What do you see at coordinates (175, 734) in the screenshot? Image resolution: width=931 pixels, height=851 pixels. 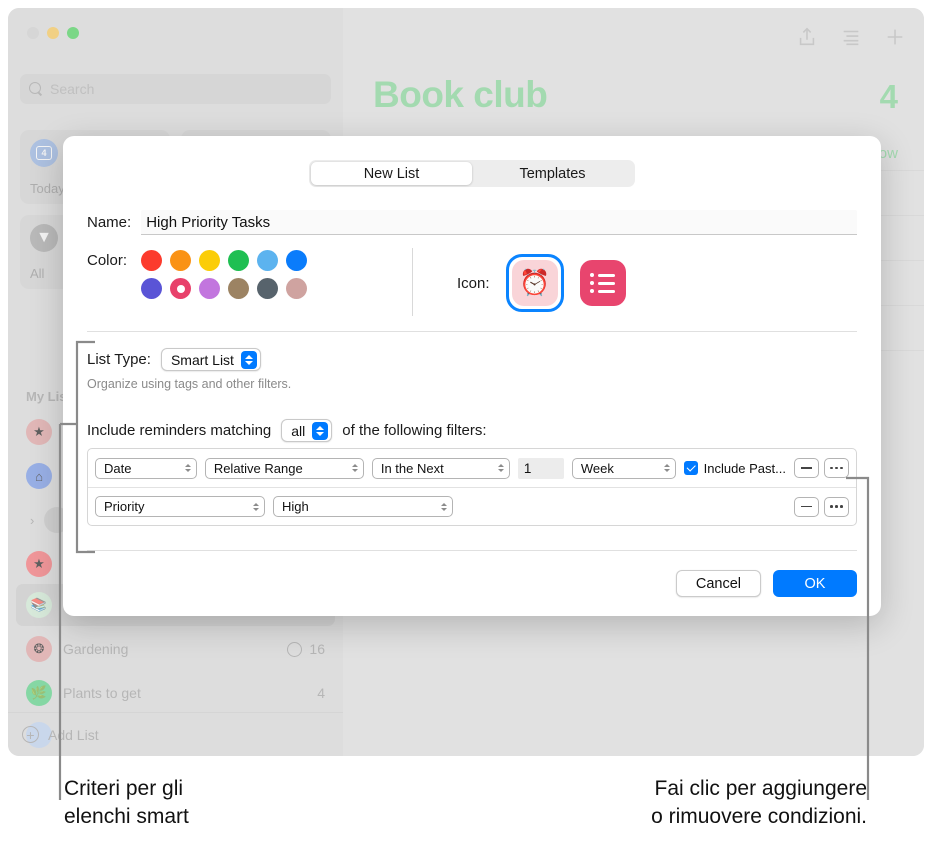 I see `add-list-button: + Add List` at bounding box center [175, 734].